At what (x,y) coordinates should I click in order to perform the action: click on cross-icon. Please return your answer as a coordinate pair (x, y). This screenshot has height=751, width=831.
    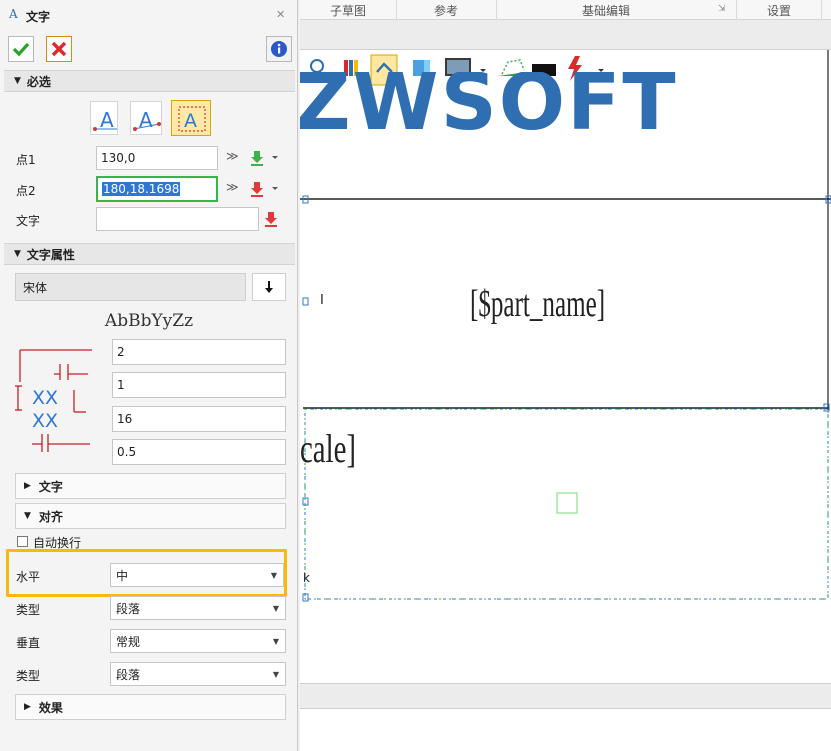
    Looking at the image, I should click on (59, 49).